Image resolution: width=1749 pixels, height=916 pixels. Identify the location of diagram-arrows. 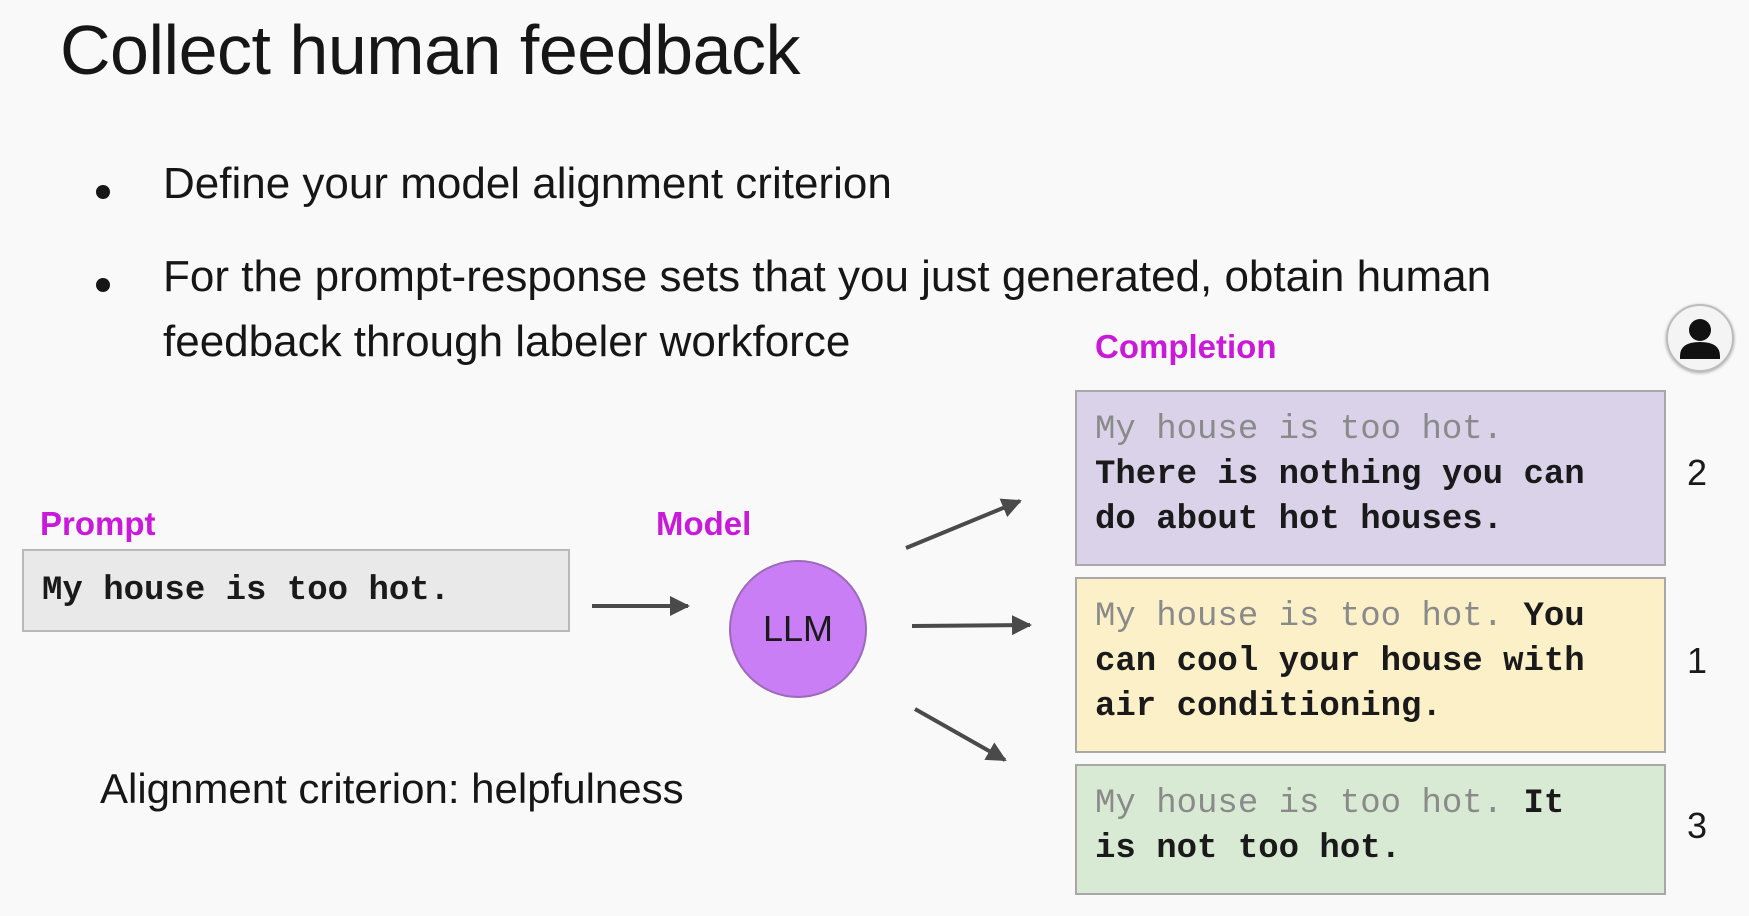
(812, 630).